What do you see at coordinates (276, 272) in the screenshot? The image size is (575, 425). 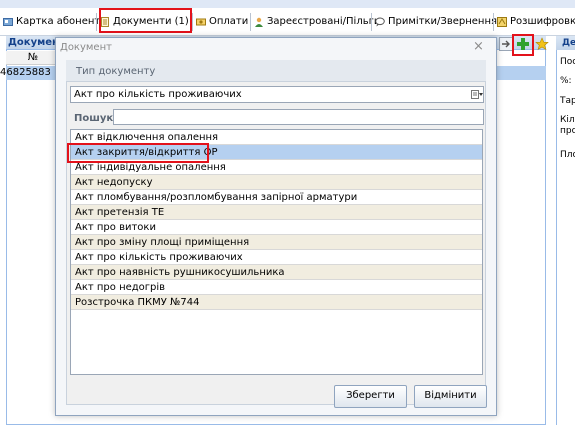 I see `list-item: Акт про наявність рушникосушильника` at bounding box center [276, 272].